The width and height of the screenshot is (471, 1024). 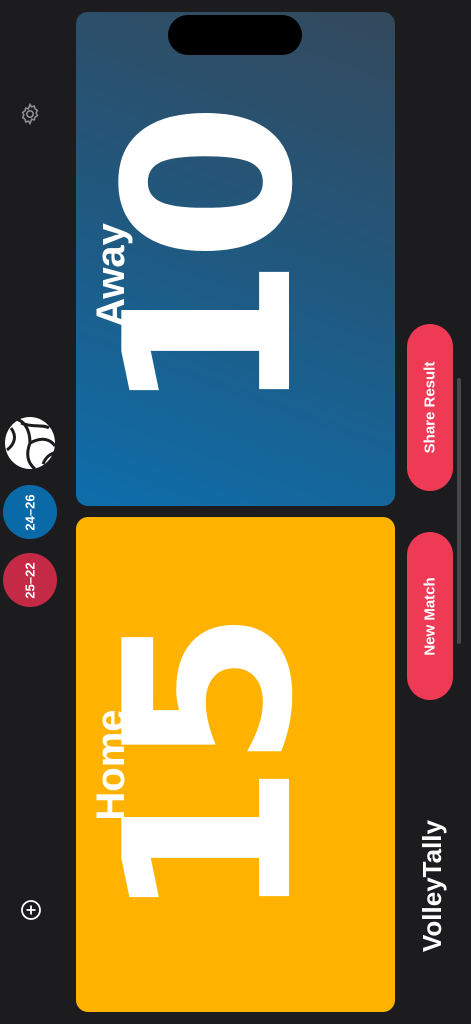 I want to click on share-result-button: Share Result, so click(x=430, y=407).